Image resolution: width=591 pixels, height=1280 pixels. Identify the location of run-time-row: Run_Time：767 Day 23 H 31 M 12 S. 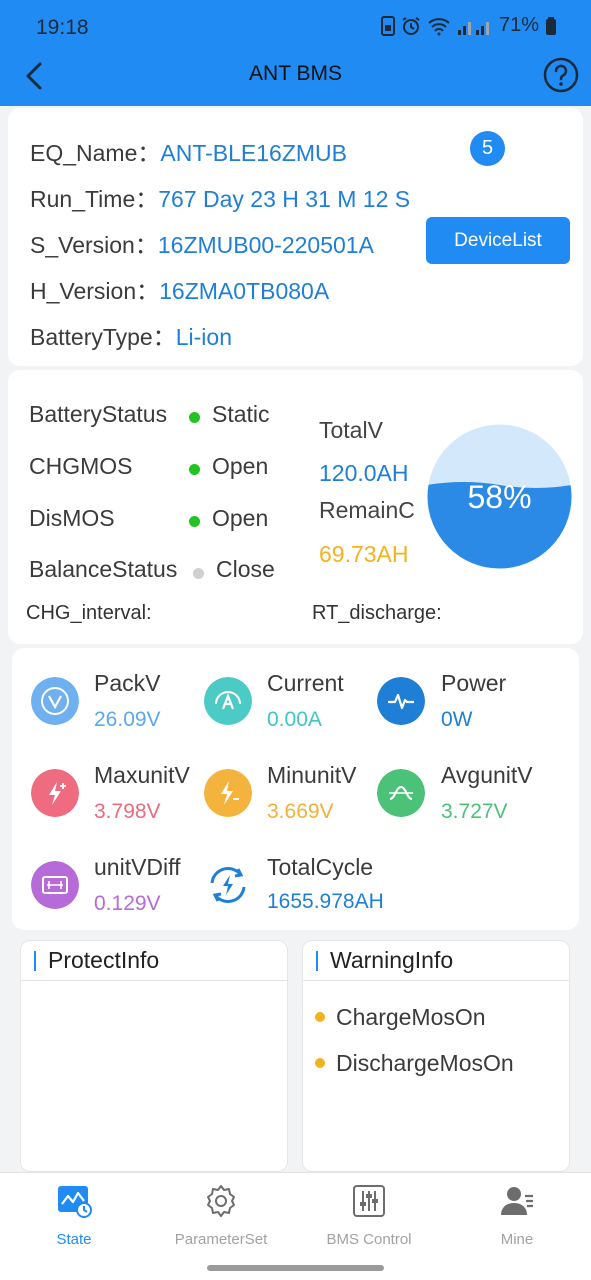
(220, 197).